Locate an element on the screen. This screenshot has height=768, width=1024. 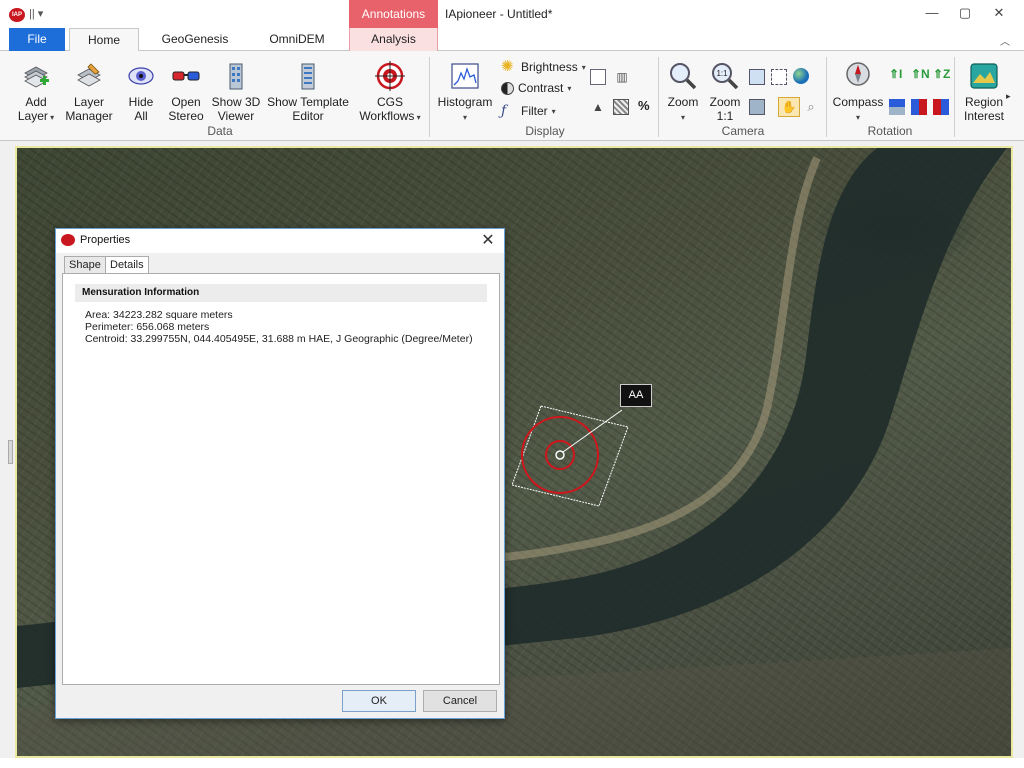
zoom-selection-icon is located at coordinates (779, 77).